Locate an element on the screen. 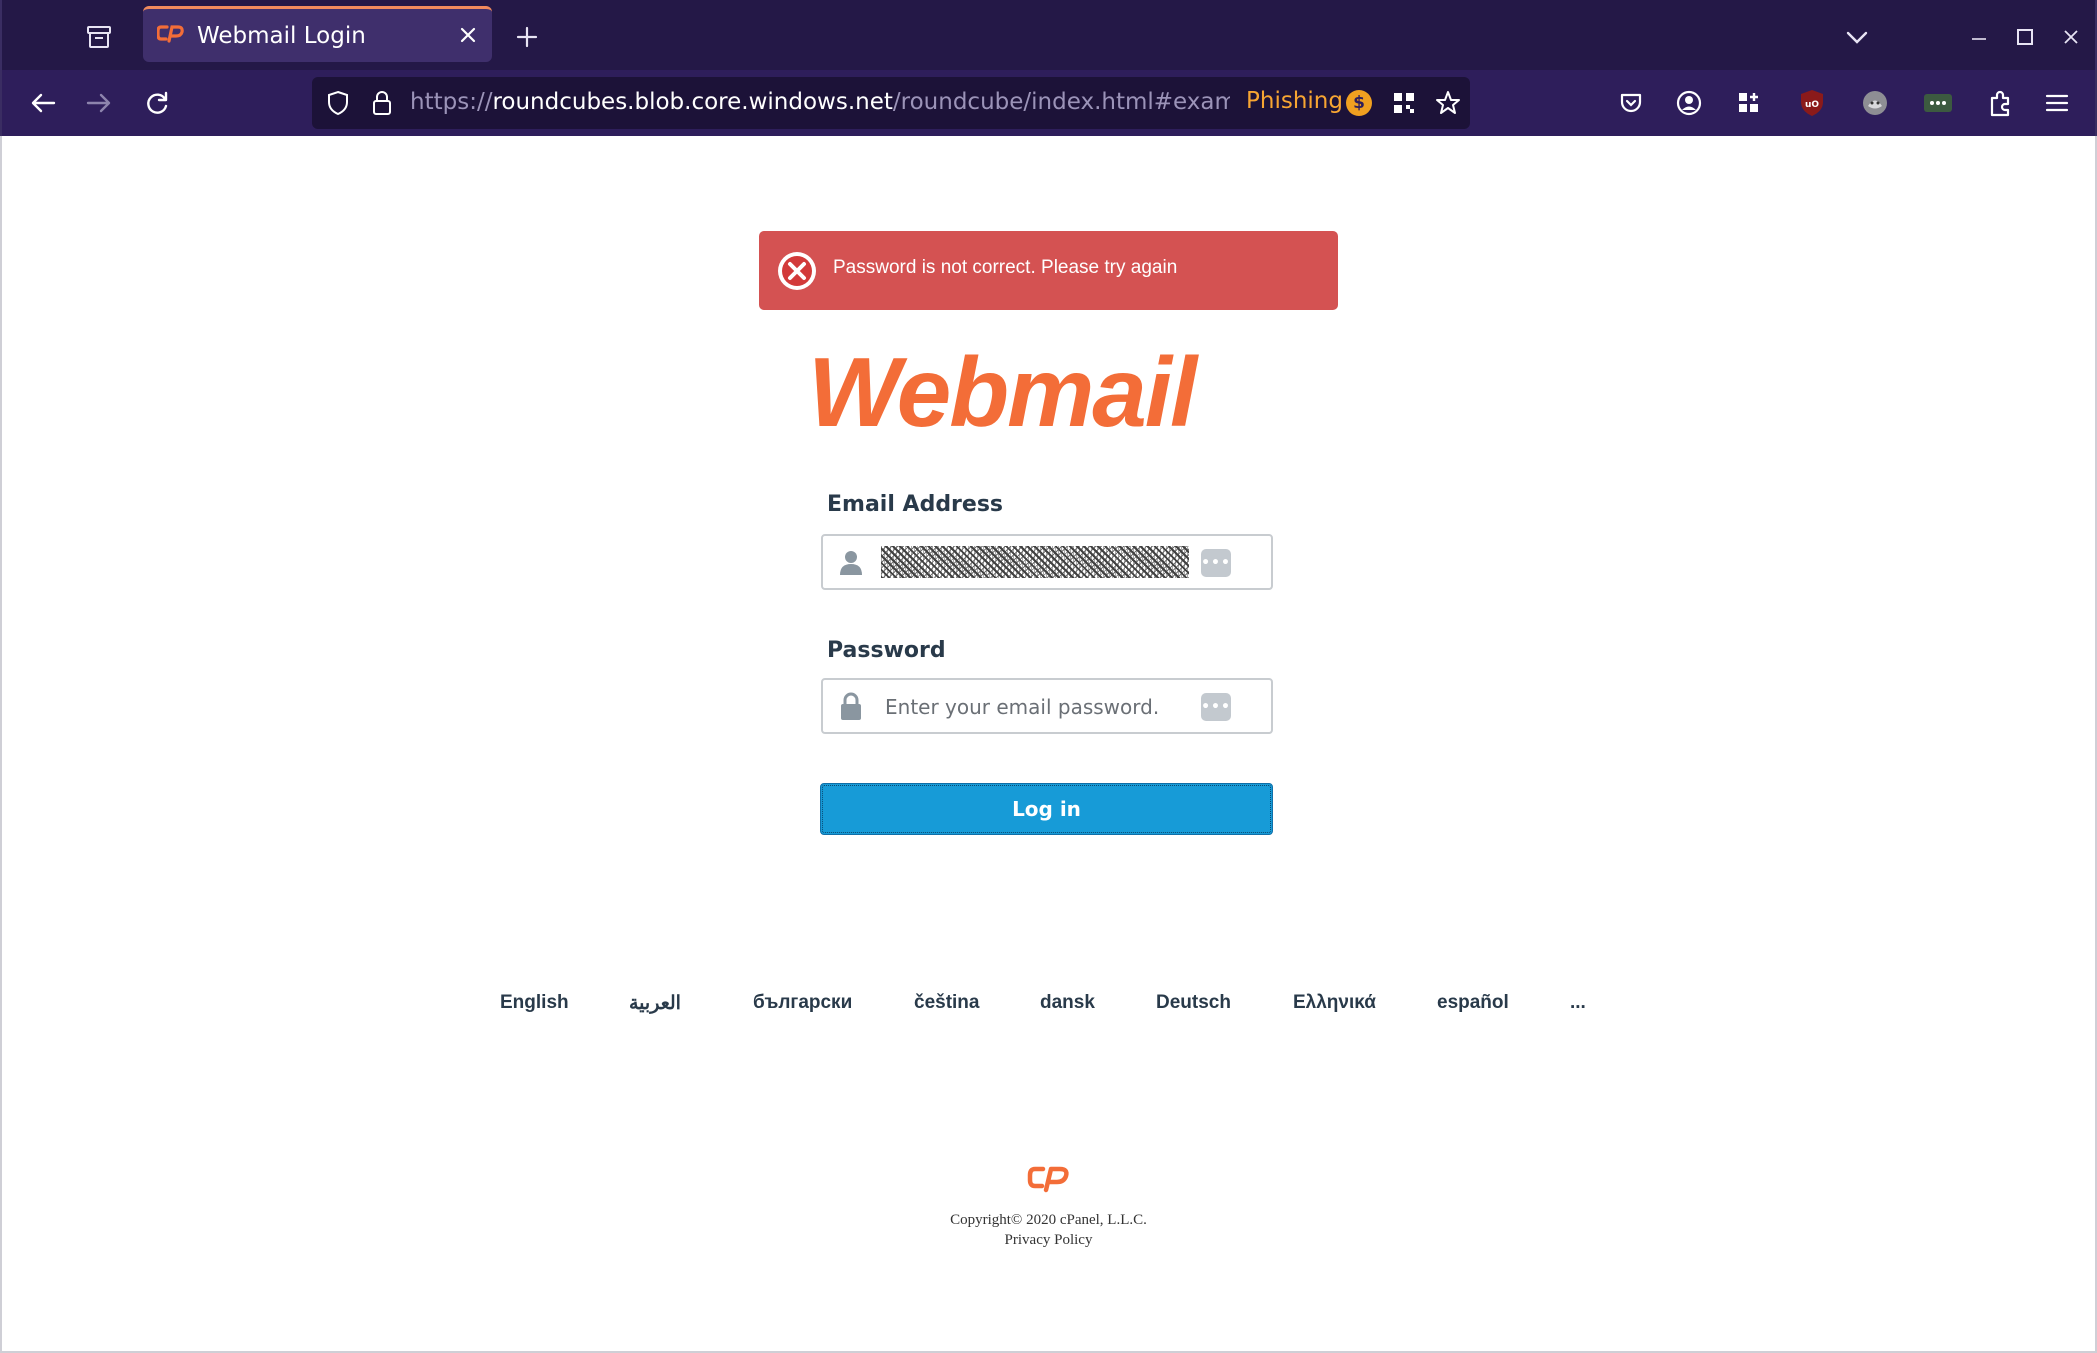 The width and height of the screenshot is (2097, 1353). chevron-down-icon is located at coordinates (1857, 37).